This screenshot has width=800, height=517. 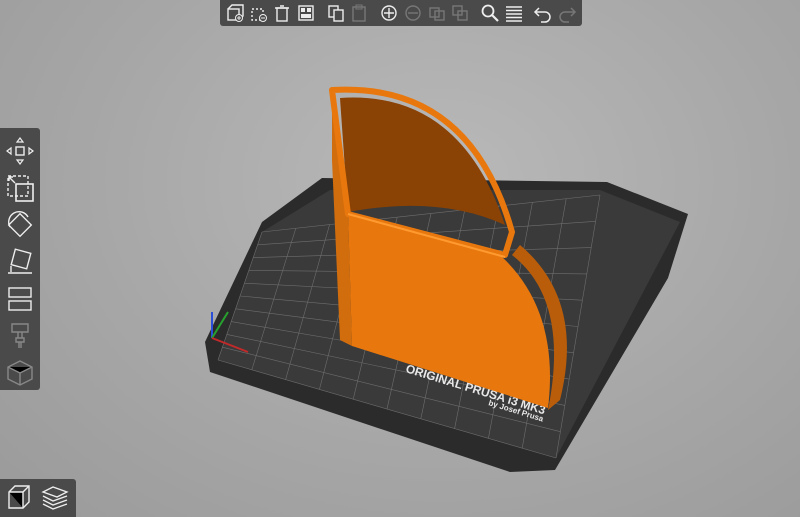 What do you see at coordinates (20, 261) in the screenshot?
I see `place-on-face-icon` at bounding box center [20, 261].